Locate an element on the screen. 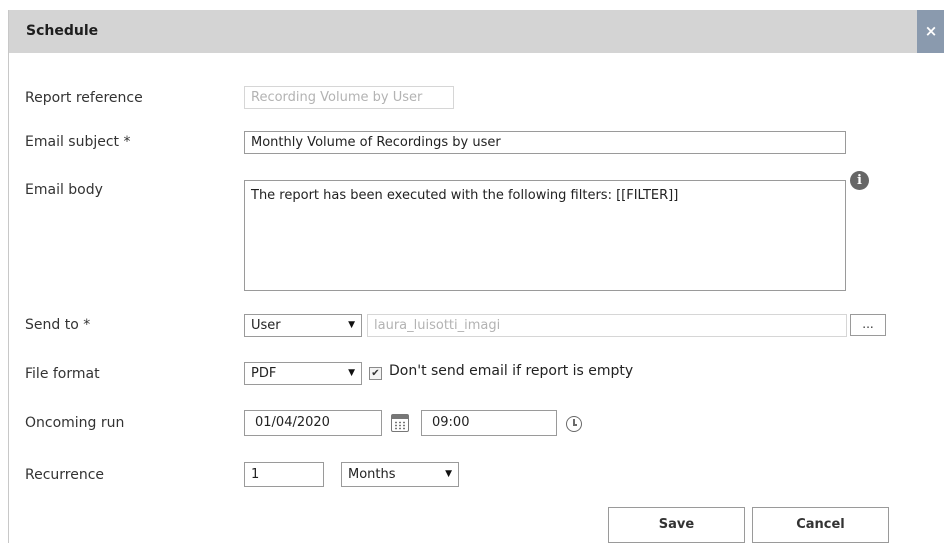 This screenshot has height=543, width=944. report-reference-field: Recording Volume by User is located at coordinates (349, 97).